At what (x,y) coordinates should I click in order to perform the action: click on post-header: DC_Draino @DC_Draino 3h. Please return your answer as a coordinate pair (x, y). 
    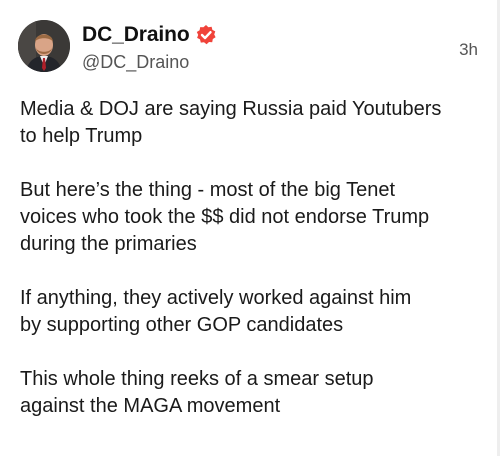
    Looking at the image, I should click on (253, 50).